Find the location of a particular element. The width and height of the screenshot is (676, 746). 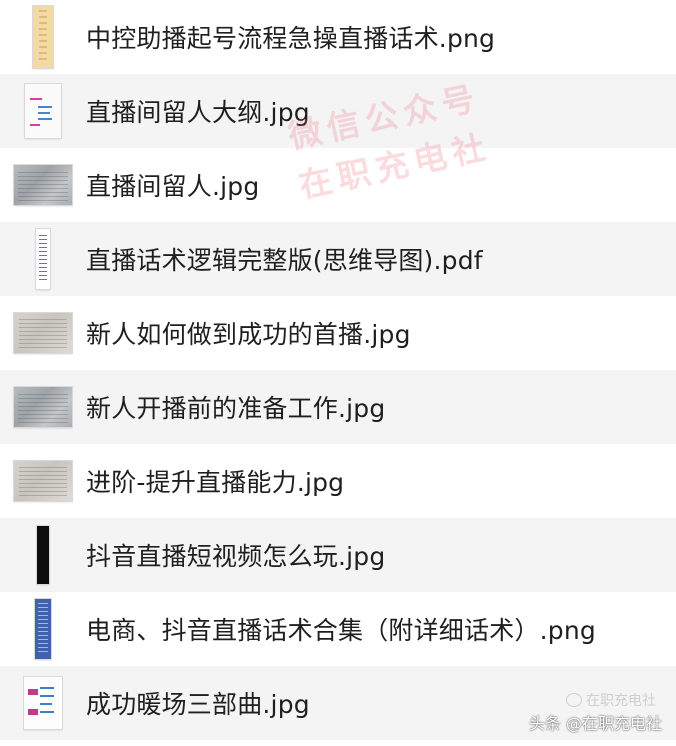

black-thumbnail-icon is located at coordinates (43, 555).